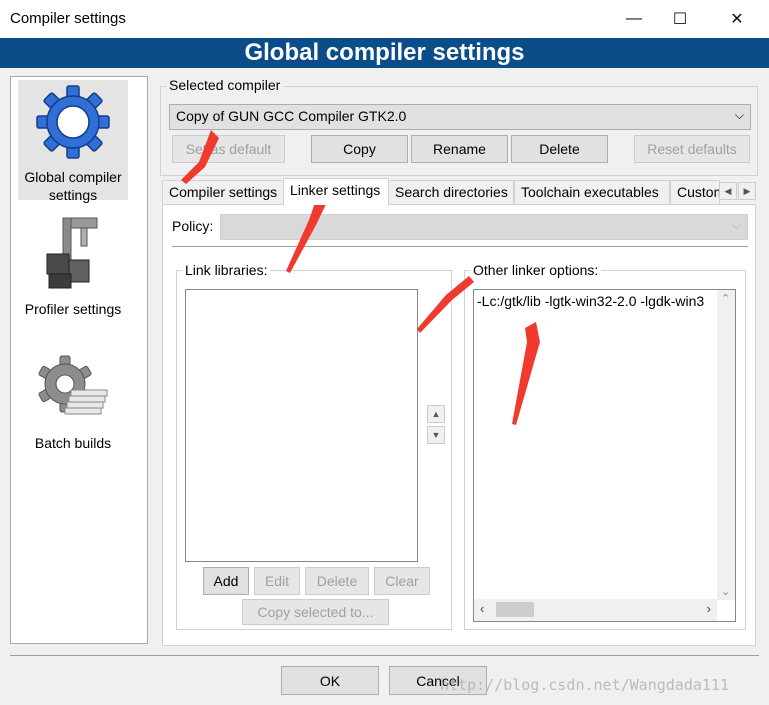 The width and height of the screenshot is (769, 705). What do you see at coordinates (384, 19) in the screenshot?
I see `title-bar: Compiler settings — ☐ ✕` at bounding box center [384, 19].